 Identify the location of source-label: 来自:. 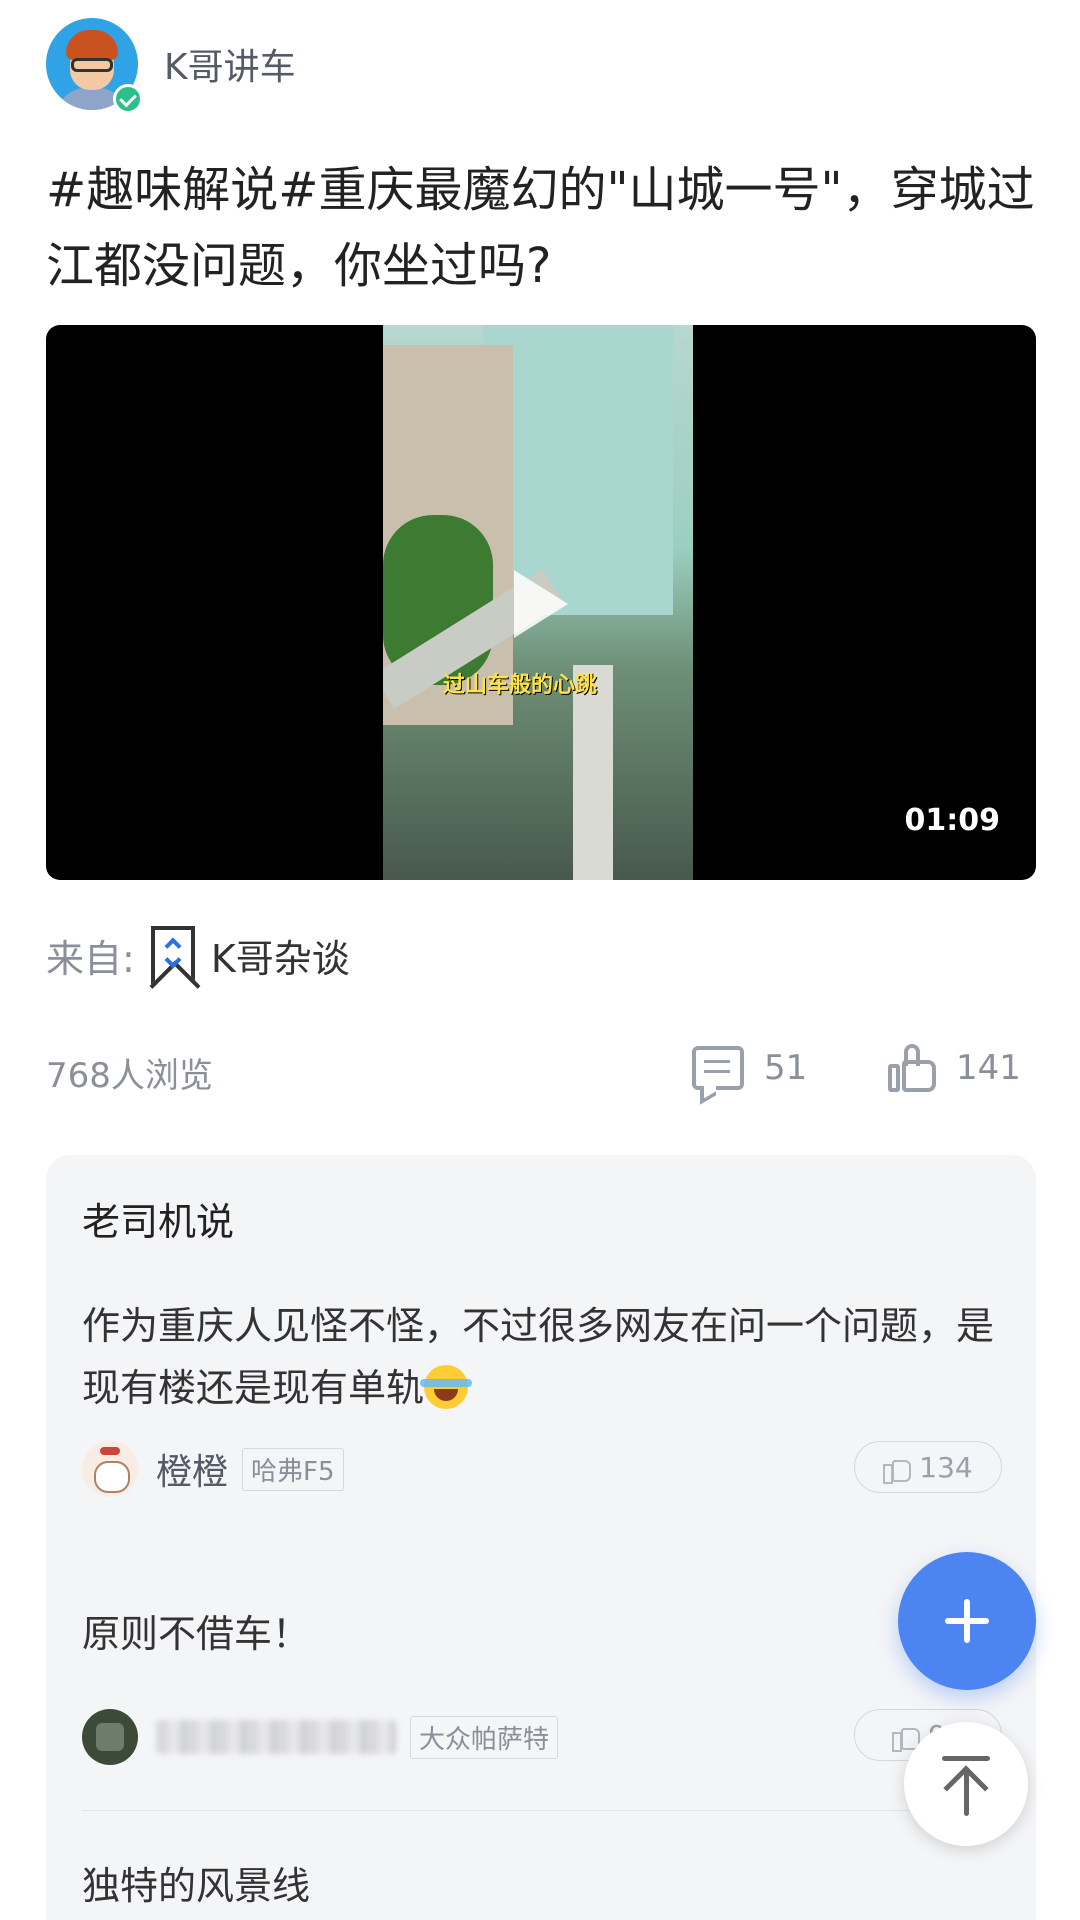
(90, 958).